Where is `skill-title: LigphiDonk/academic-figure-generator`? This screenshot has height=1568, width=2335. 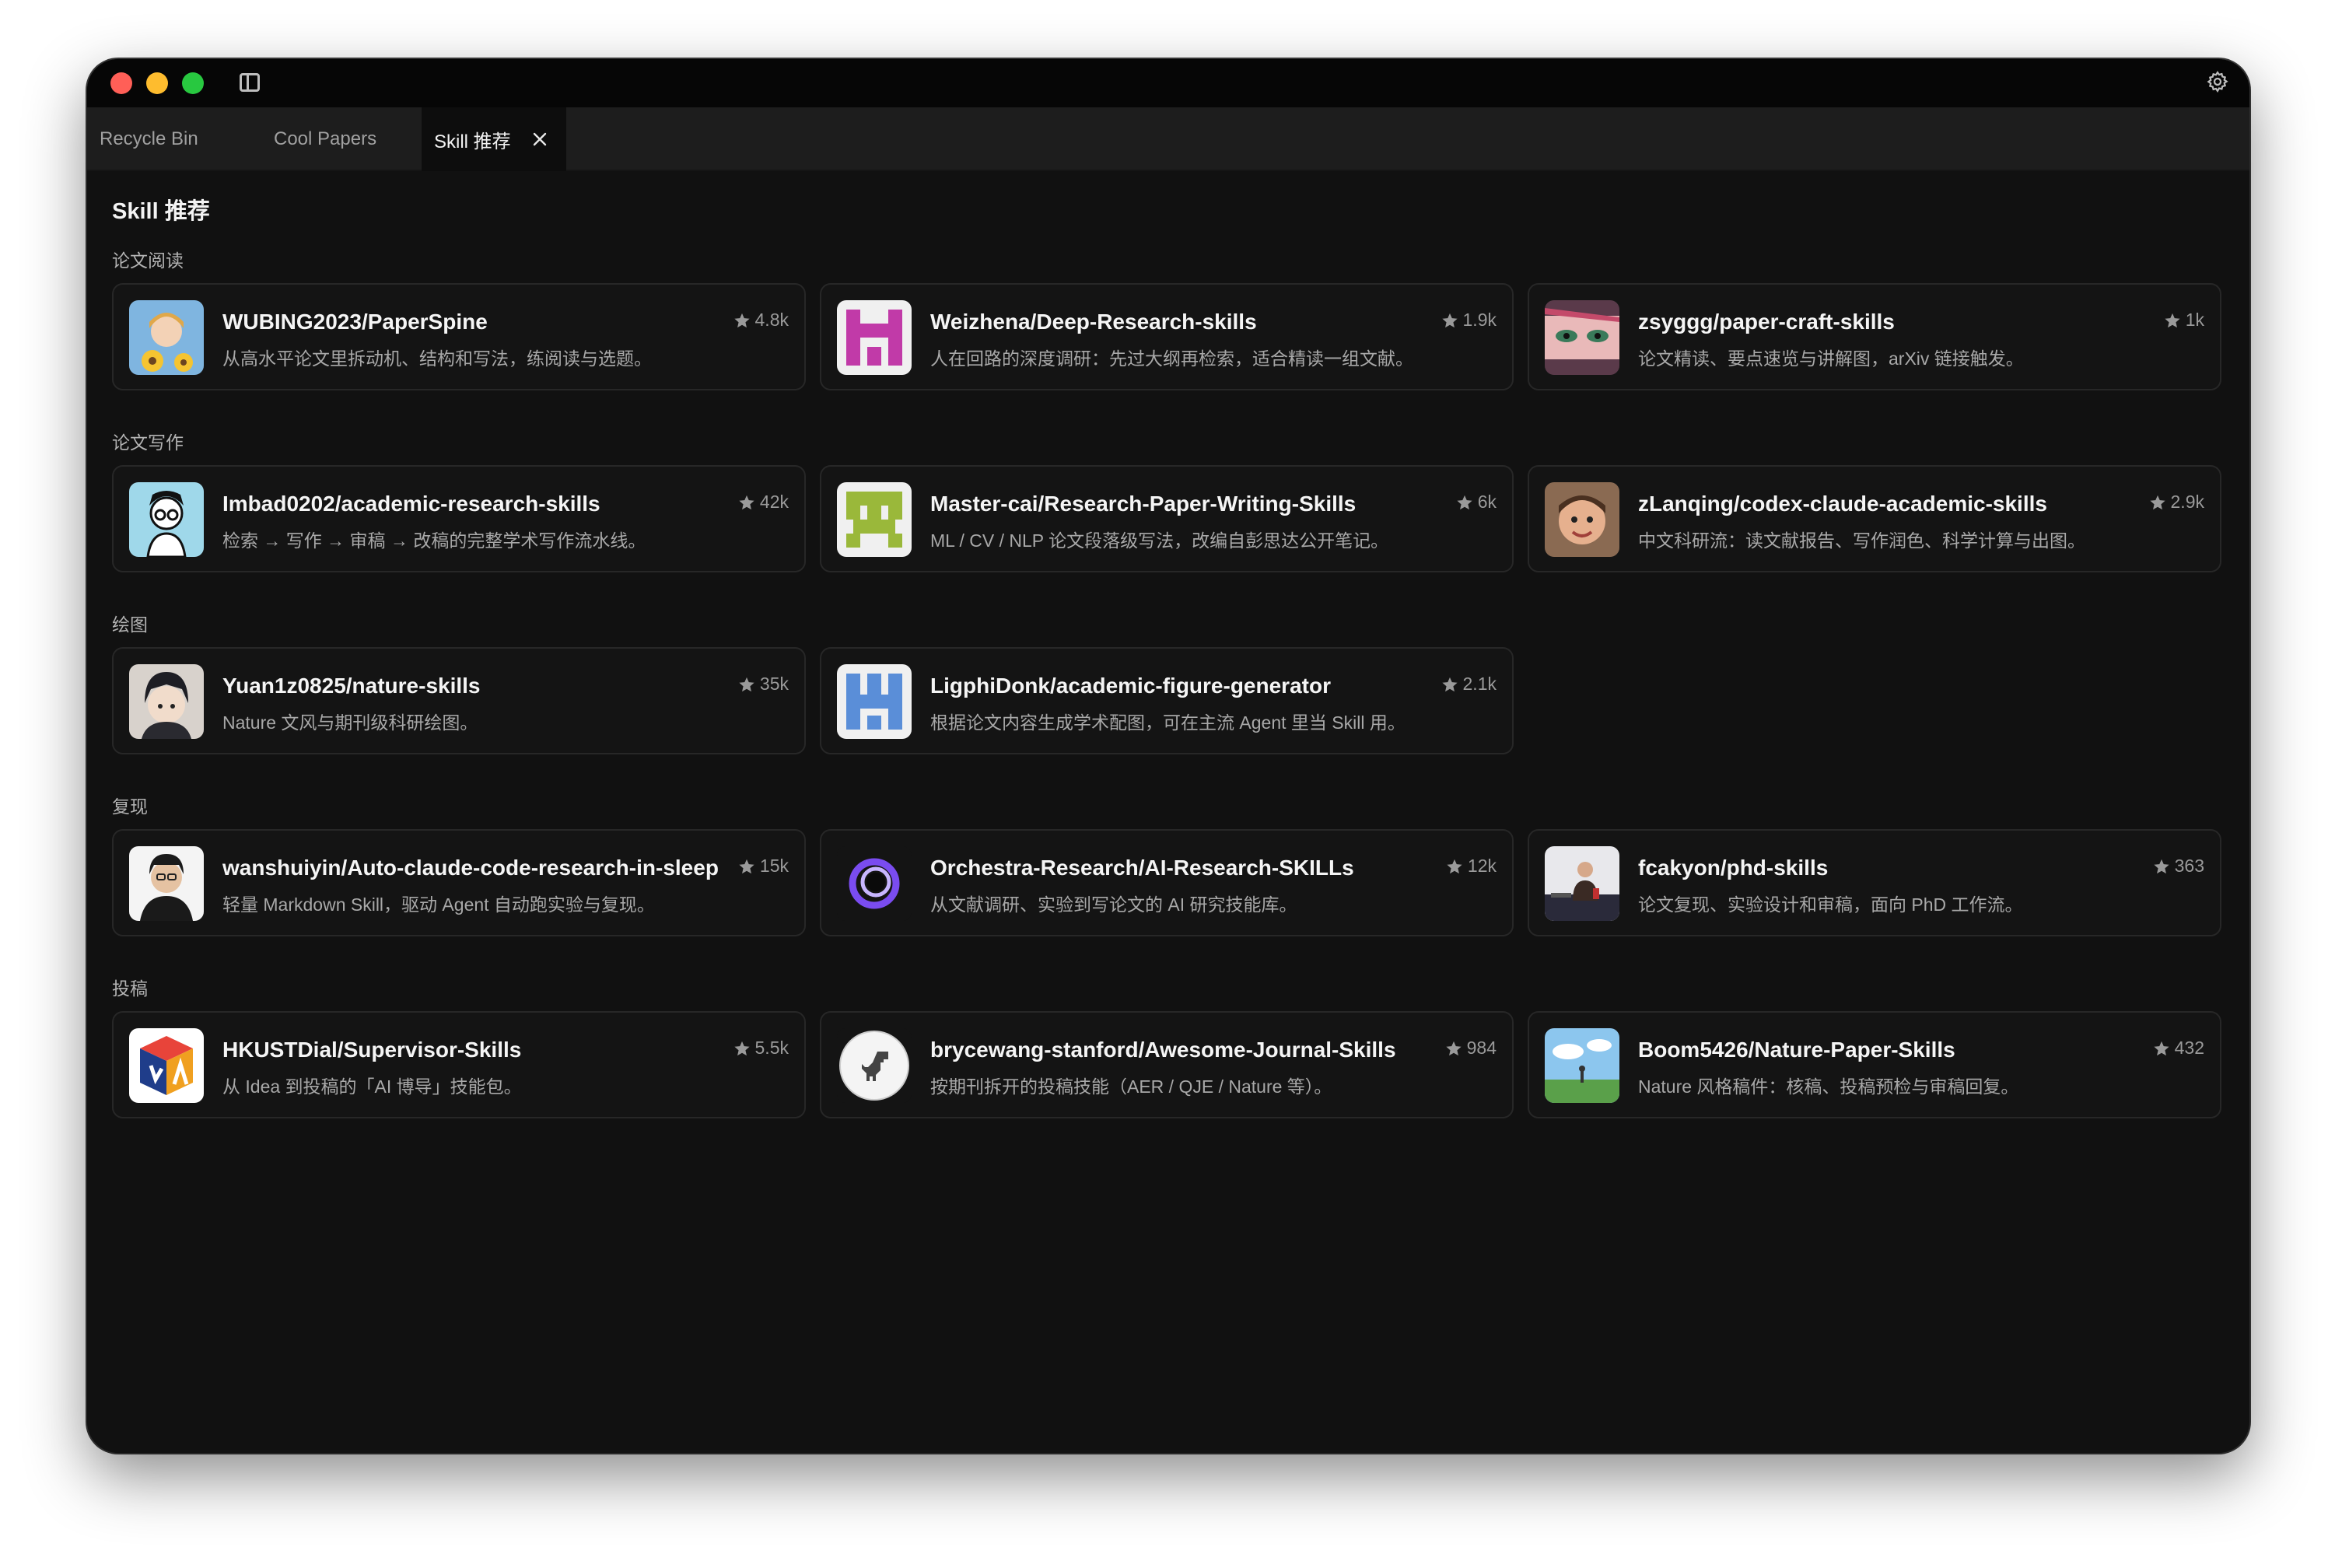 skill-title: LigphiDonk/academic-figure-generator is located at coordinates (1130, 686).